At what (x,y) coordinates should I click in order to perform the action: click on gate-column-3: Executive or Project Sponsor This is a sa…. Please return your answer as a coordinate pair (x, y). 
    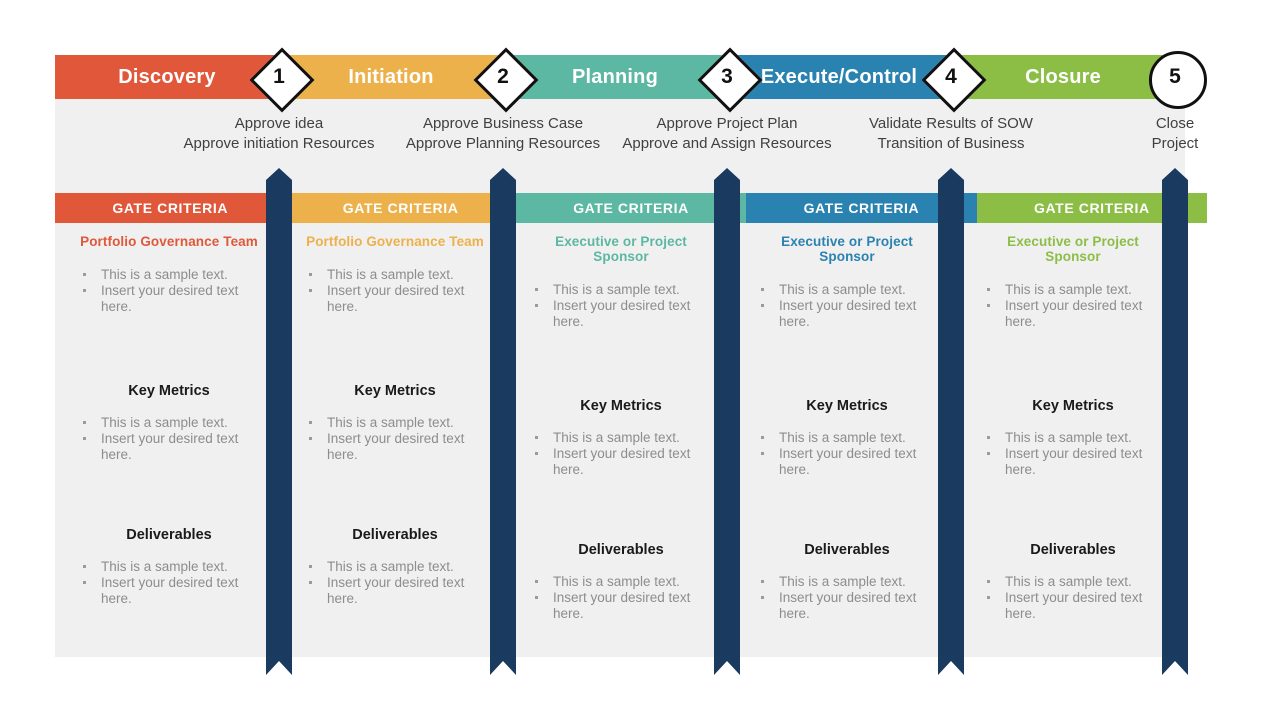
    Looking at the image, I should click on (620, 438).